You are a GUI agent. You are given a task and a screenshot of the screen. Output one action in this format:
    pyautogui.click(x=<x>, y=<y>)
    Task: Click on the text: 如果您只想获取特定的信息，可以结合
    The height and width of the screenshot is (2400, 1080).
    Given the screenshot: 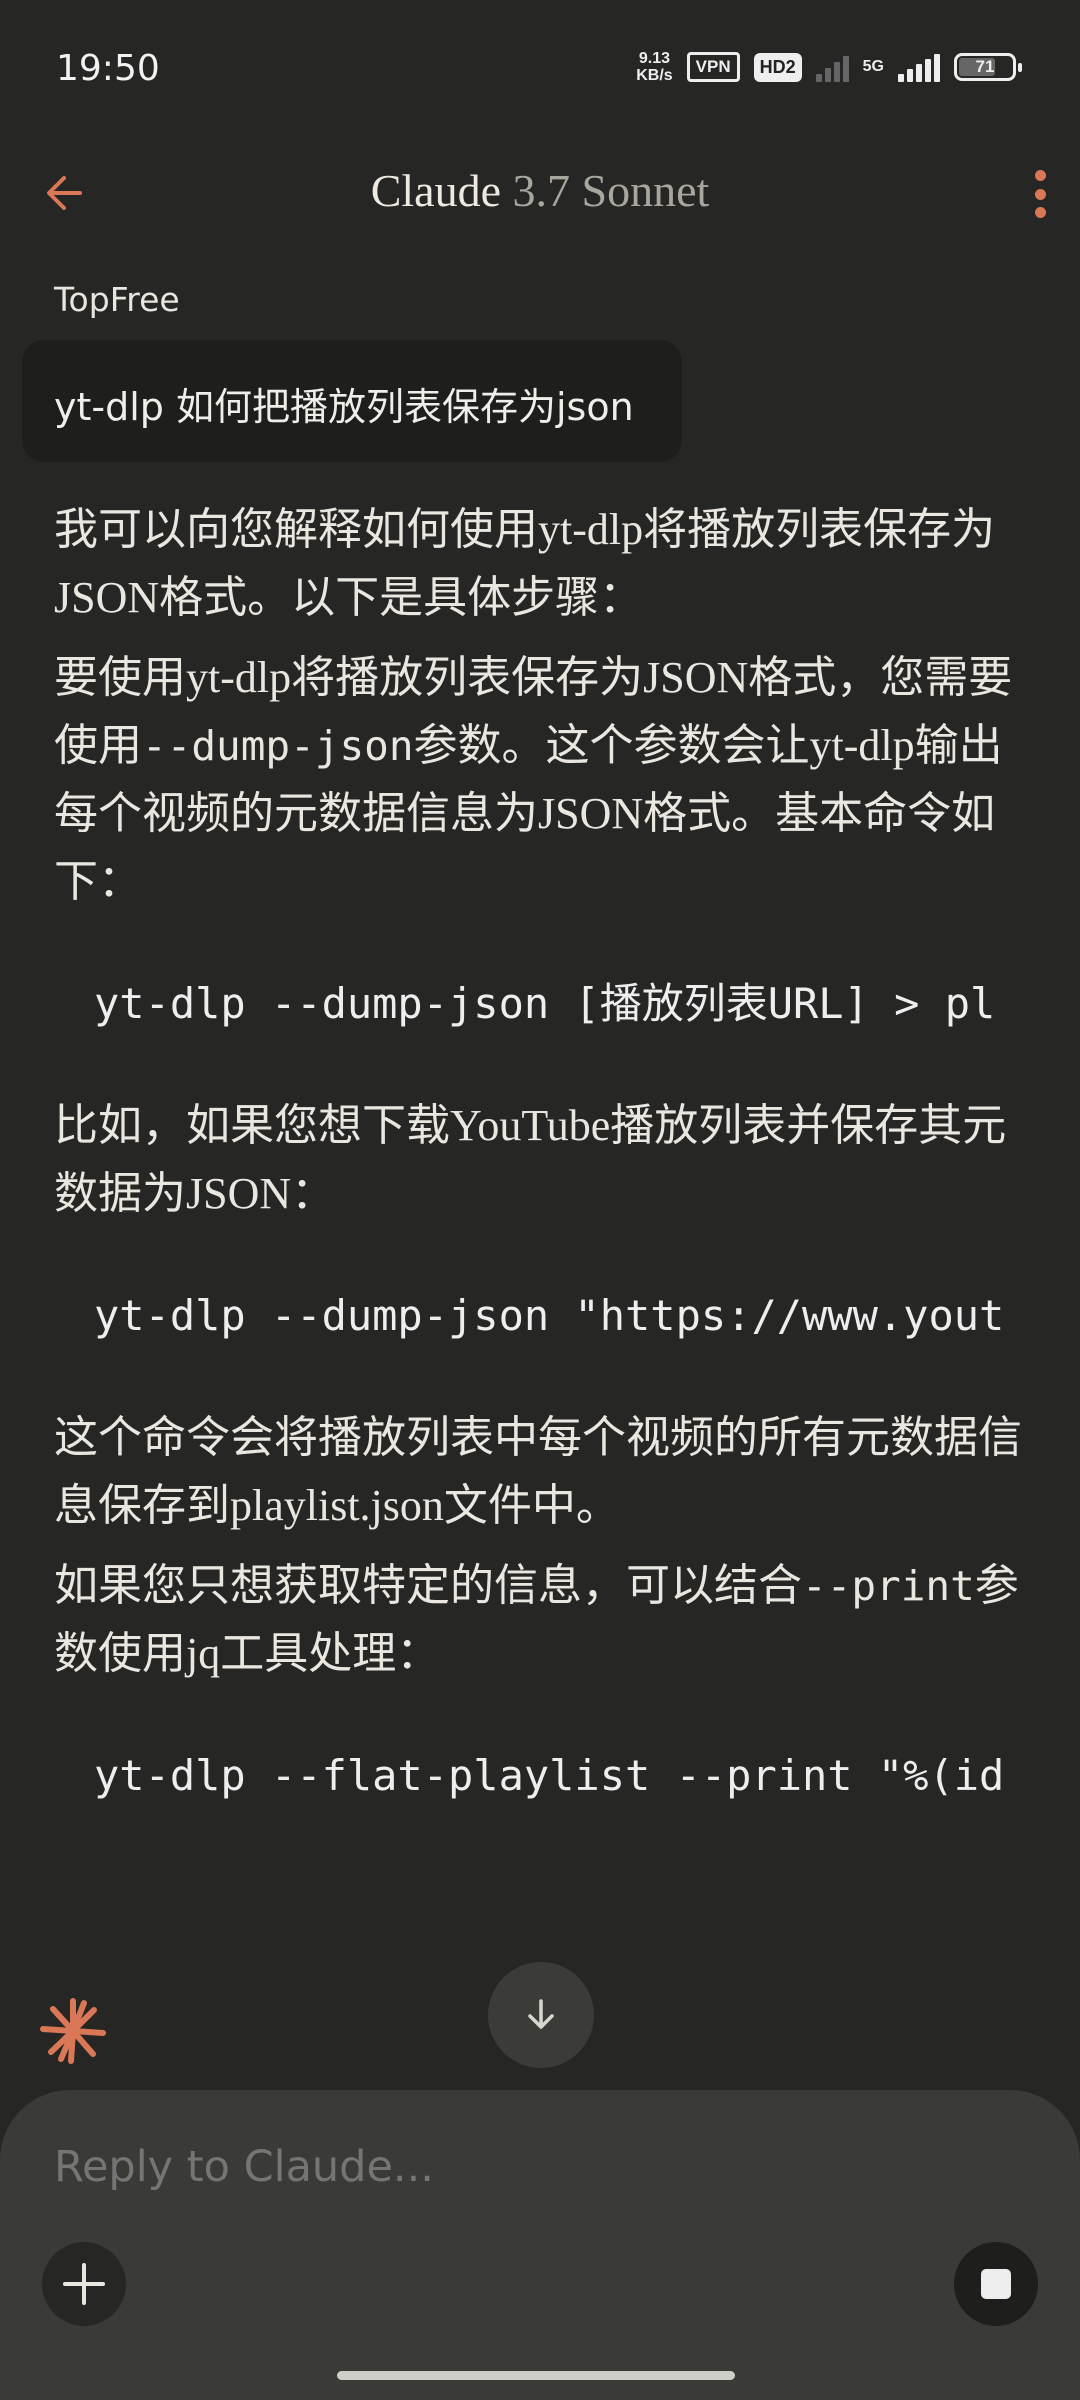 What is the action you would take?
    pyautogui.click(x=428, y=1585)
    